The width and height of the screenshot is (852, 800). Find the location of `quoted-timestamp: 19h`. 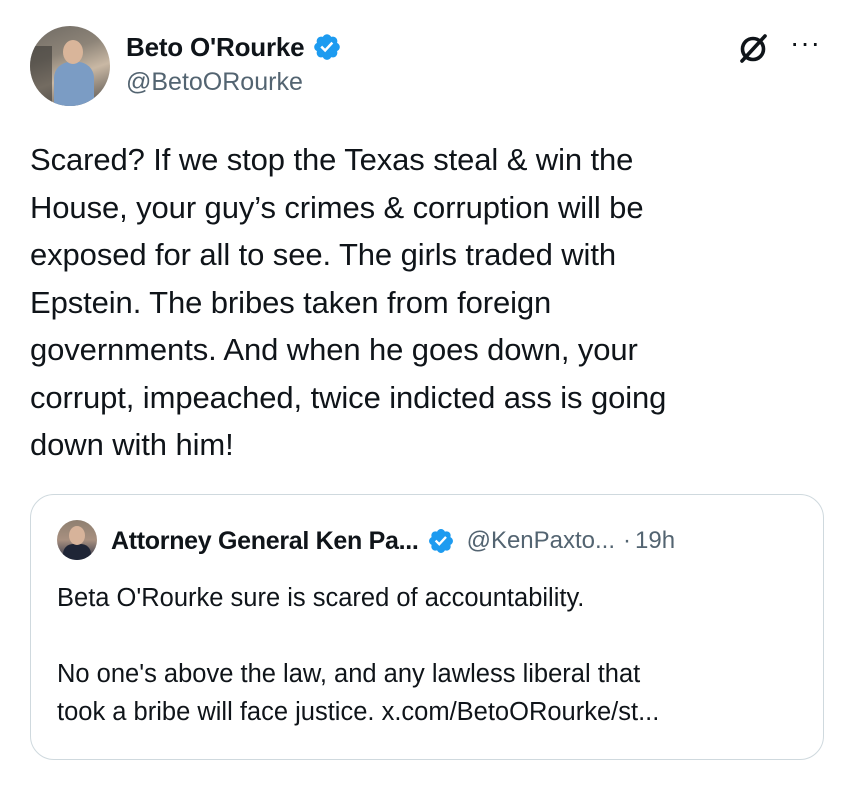

quoted-timestamp: 19h is located at coordinates (655, 541).